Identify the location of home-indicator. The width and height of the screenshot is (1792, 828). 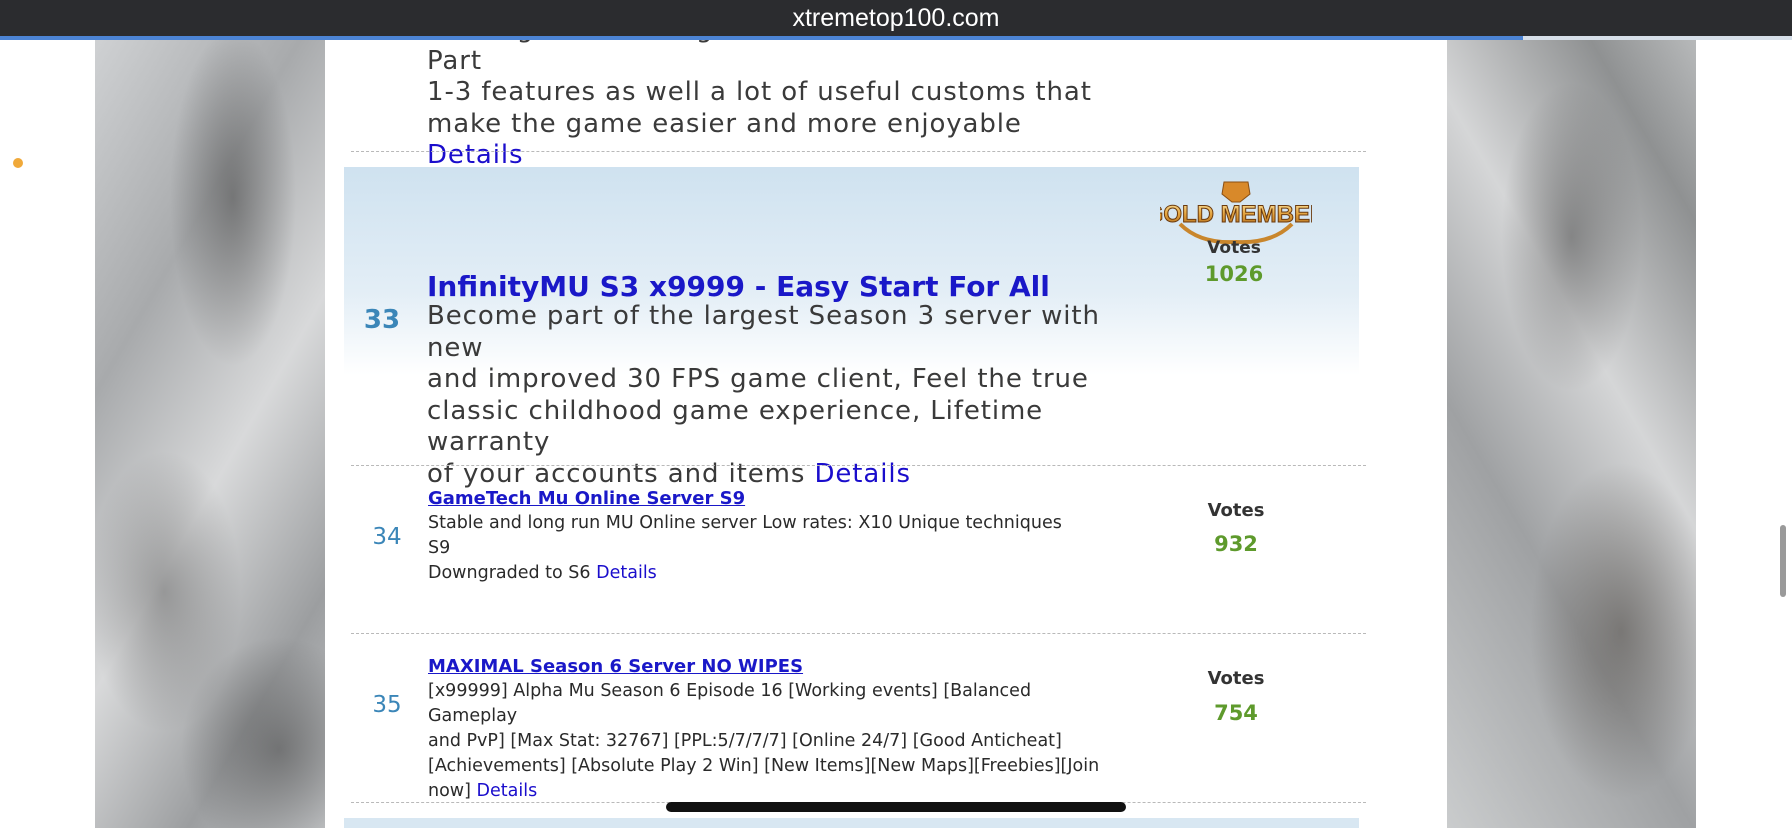
(896, 807).